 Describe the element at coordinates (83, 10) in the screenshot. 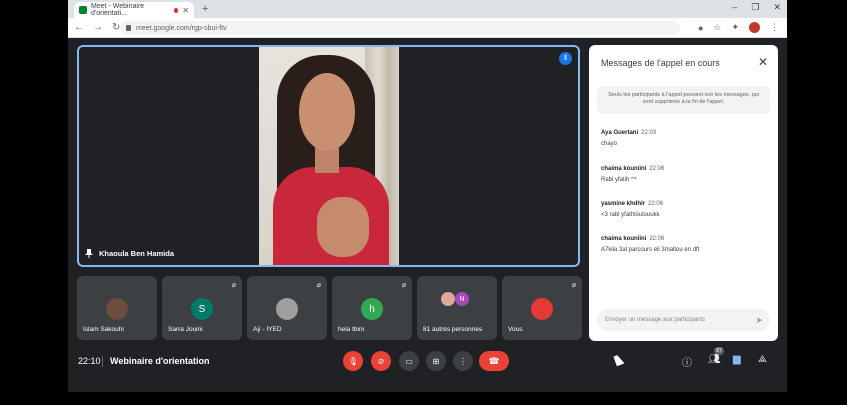

I see `meet-favicon-icon` at that location.